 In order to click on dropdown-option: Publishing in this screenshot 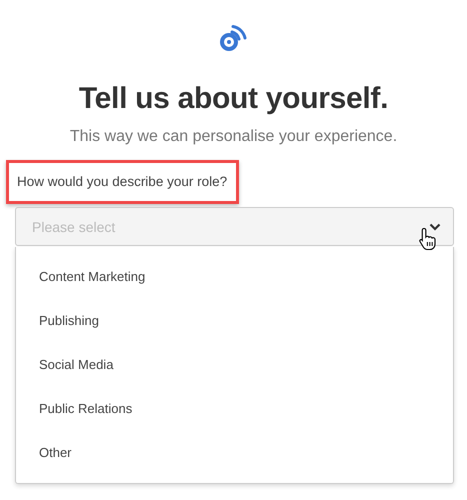, I will do `click(234, 321)`.